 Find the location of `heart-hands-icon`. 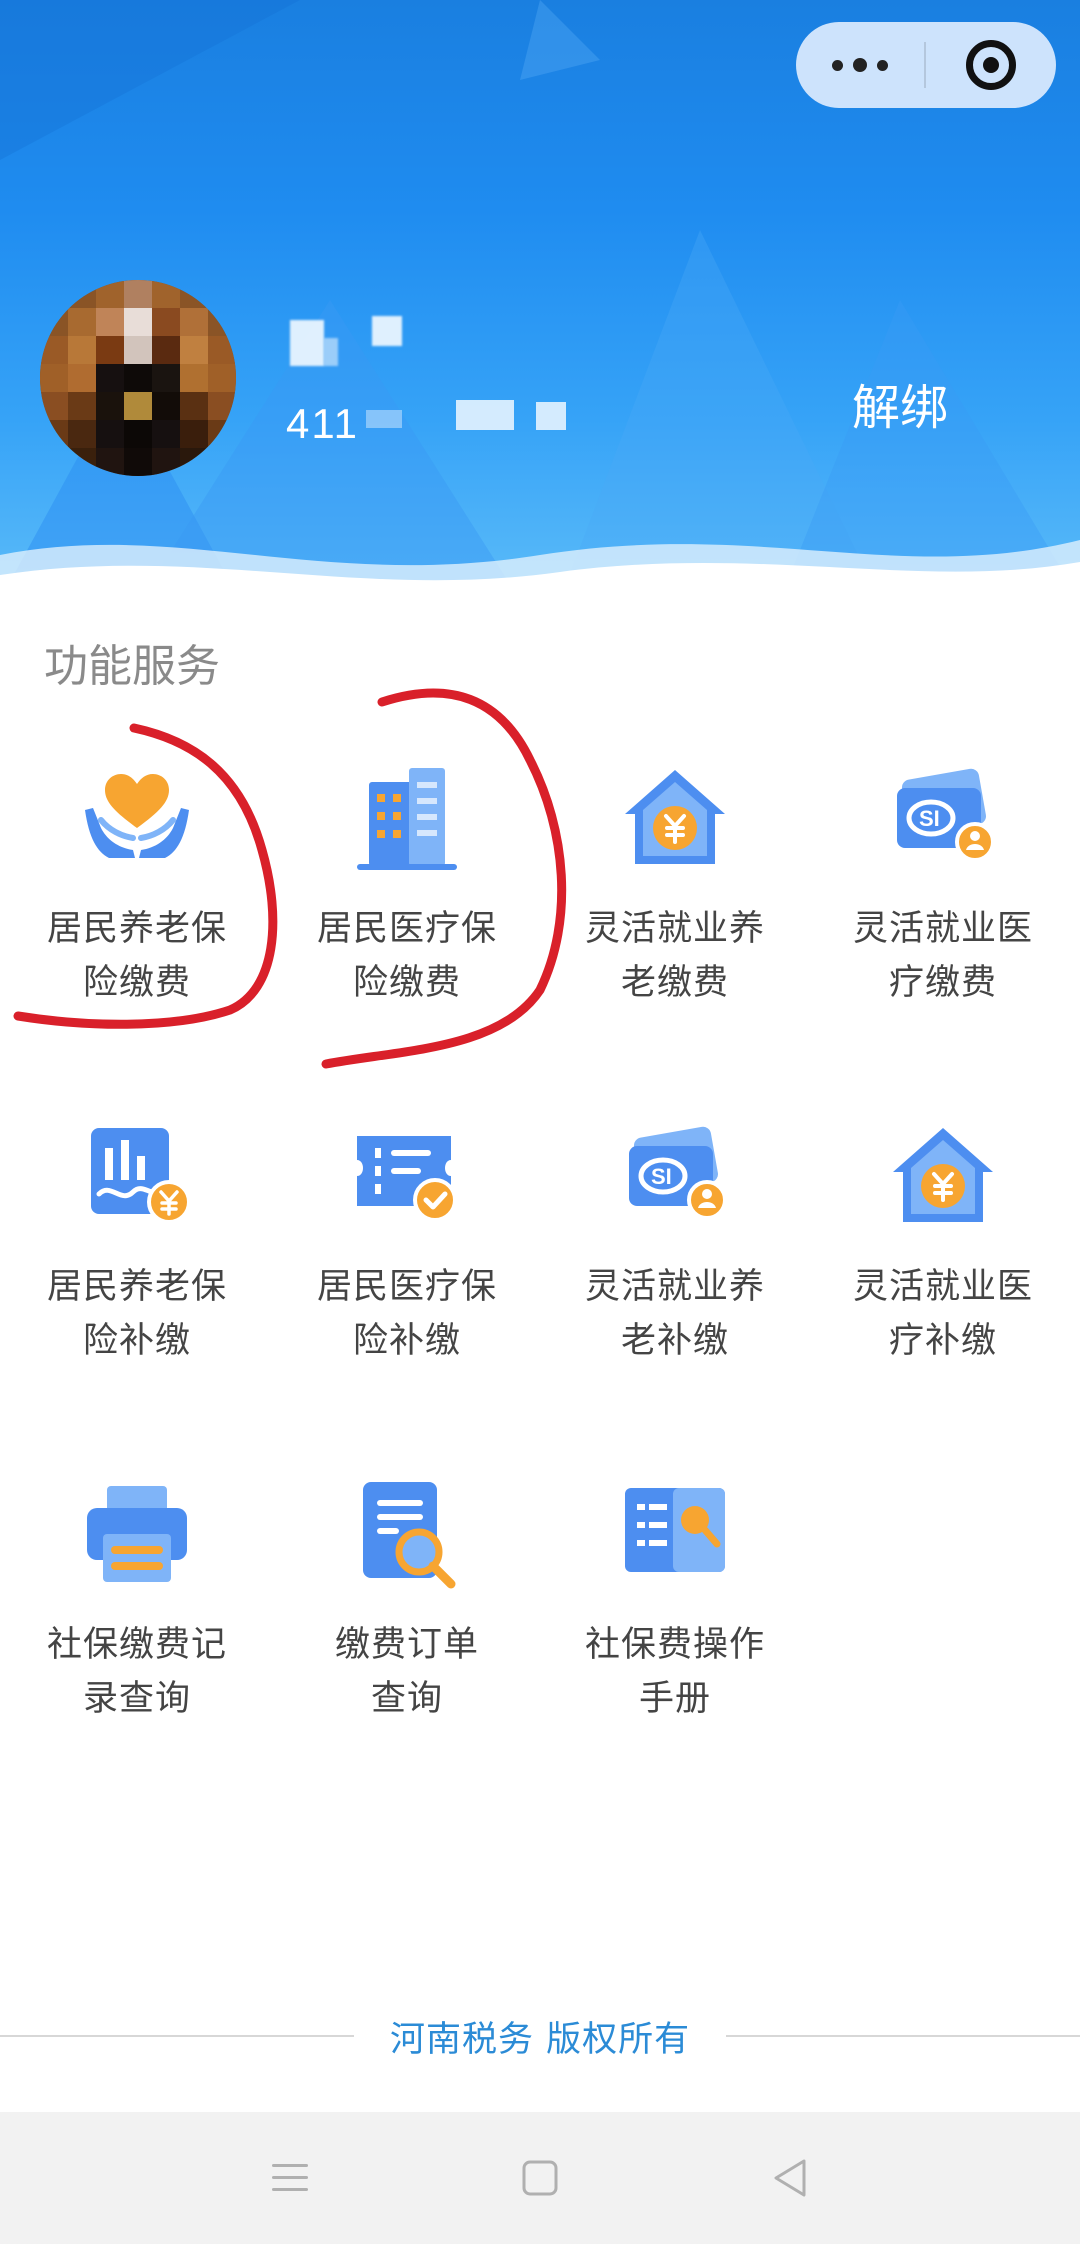

heart-hands-icon is located at coordinates (137, 816).